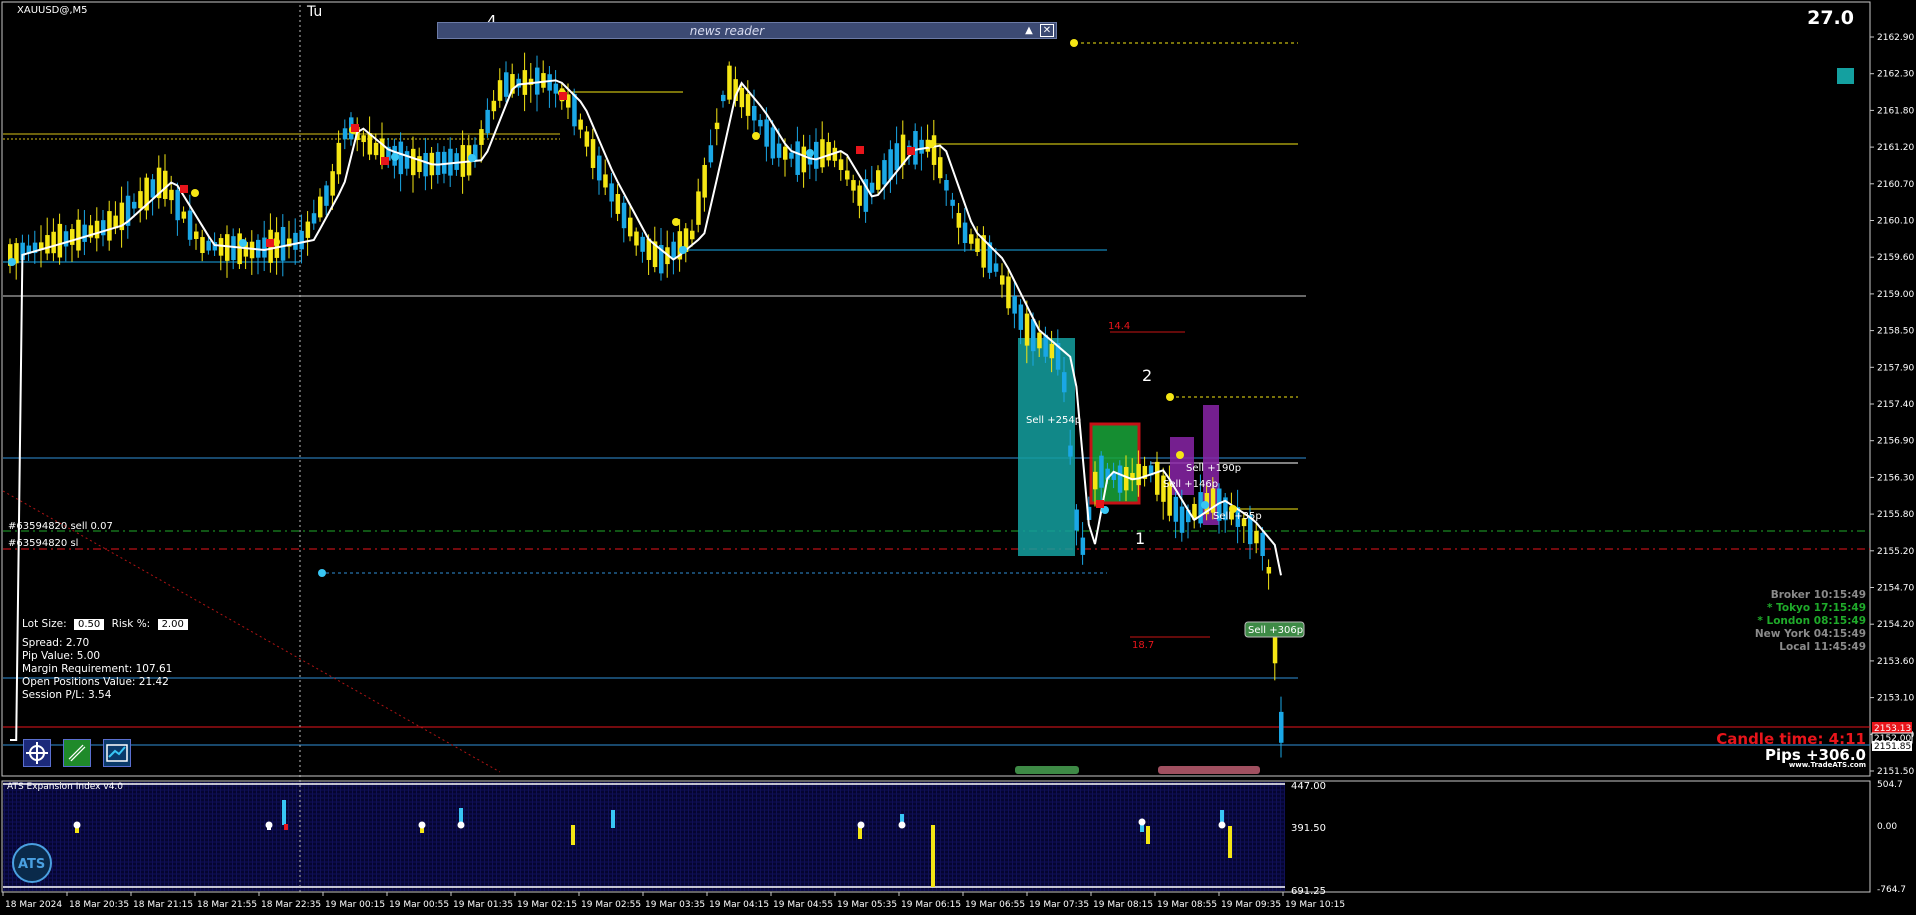 The height and width of the screenshot is (915, 1916). I want to click on indicator-background, so click(644, 836).